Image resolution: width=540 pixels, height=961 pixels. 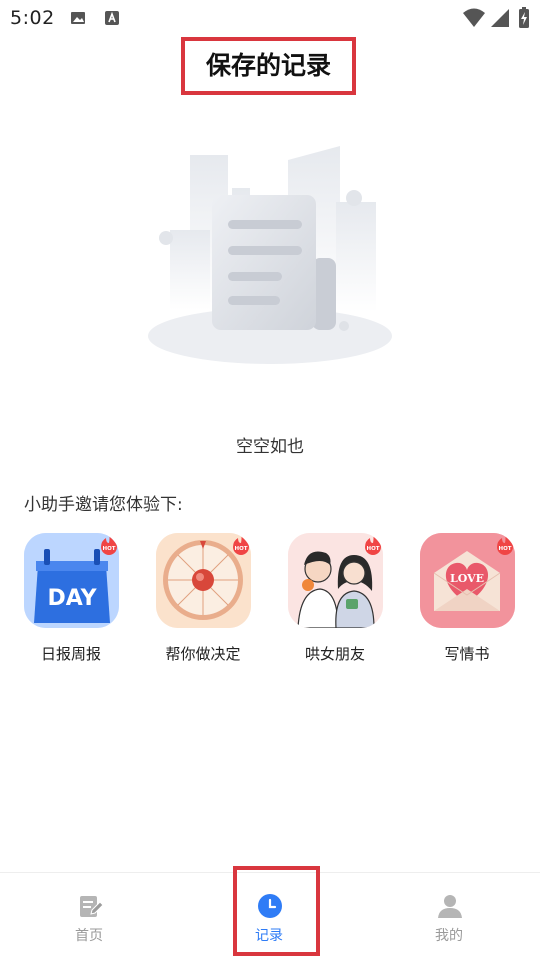 I want to click on app-notification-icon, so click(x=112, y=18).